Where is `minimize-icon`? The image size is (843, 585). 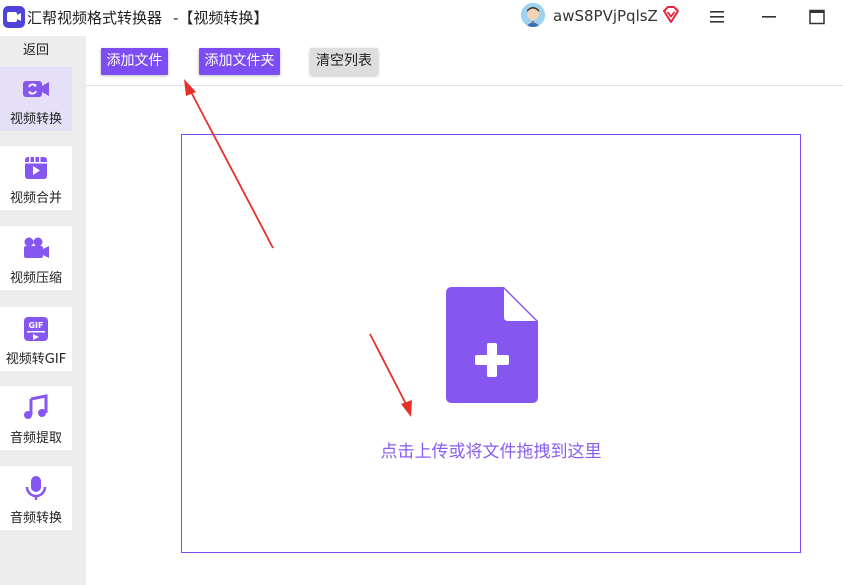 minimize-icon is located at coordinates (769, 17).